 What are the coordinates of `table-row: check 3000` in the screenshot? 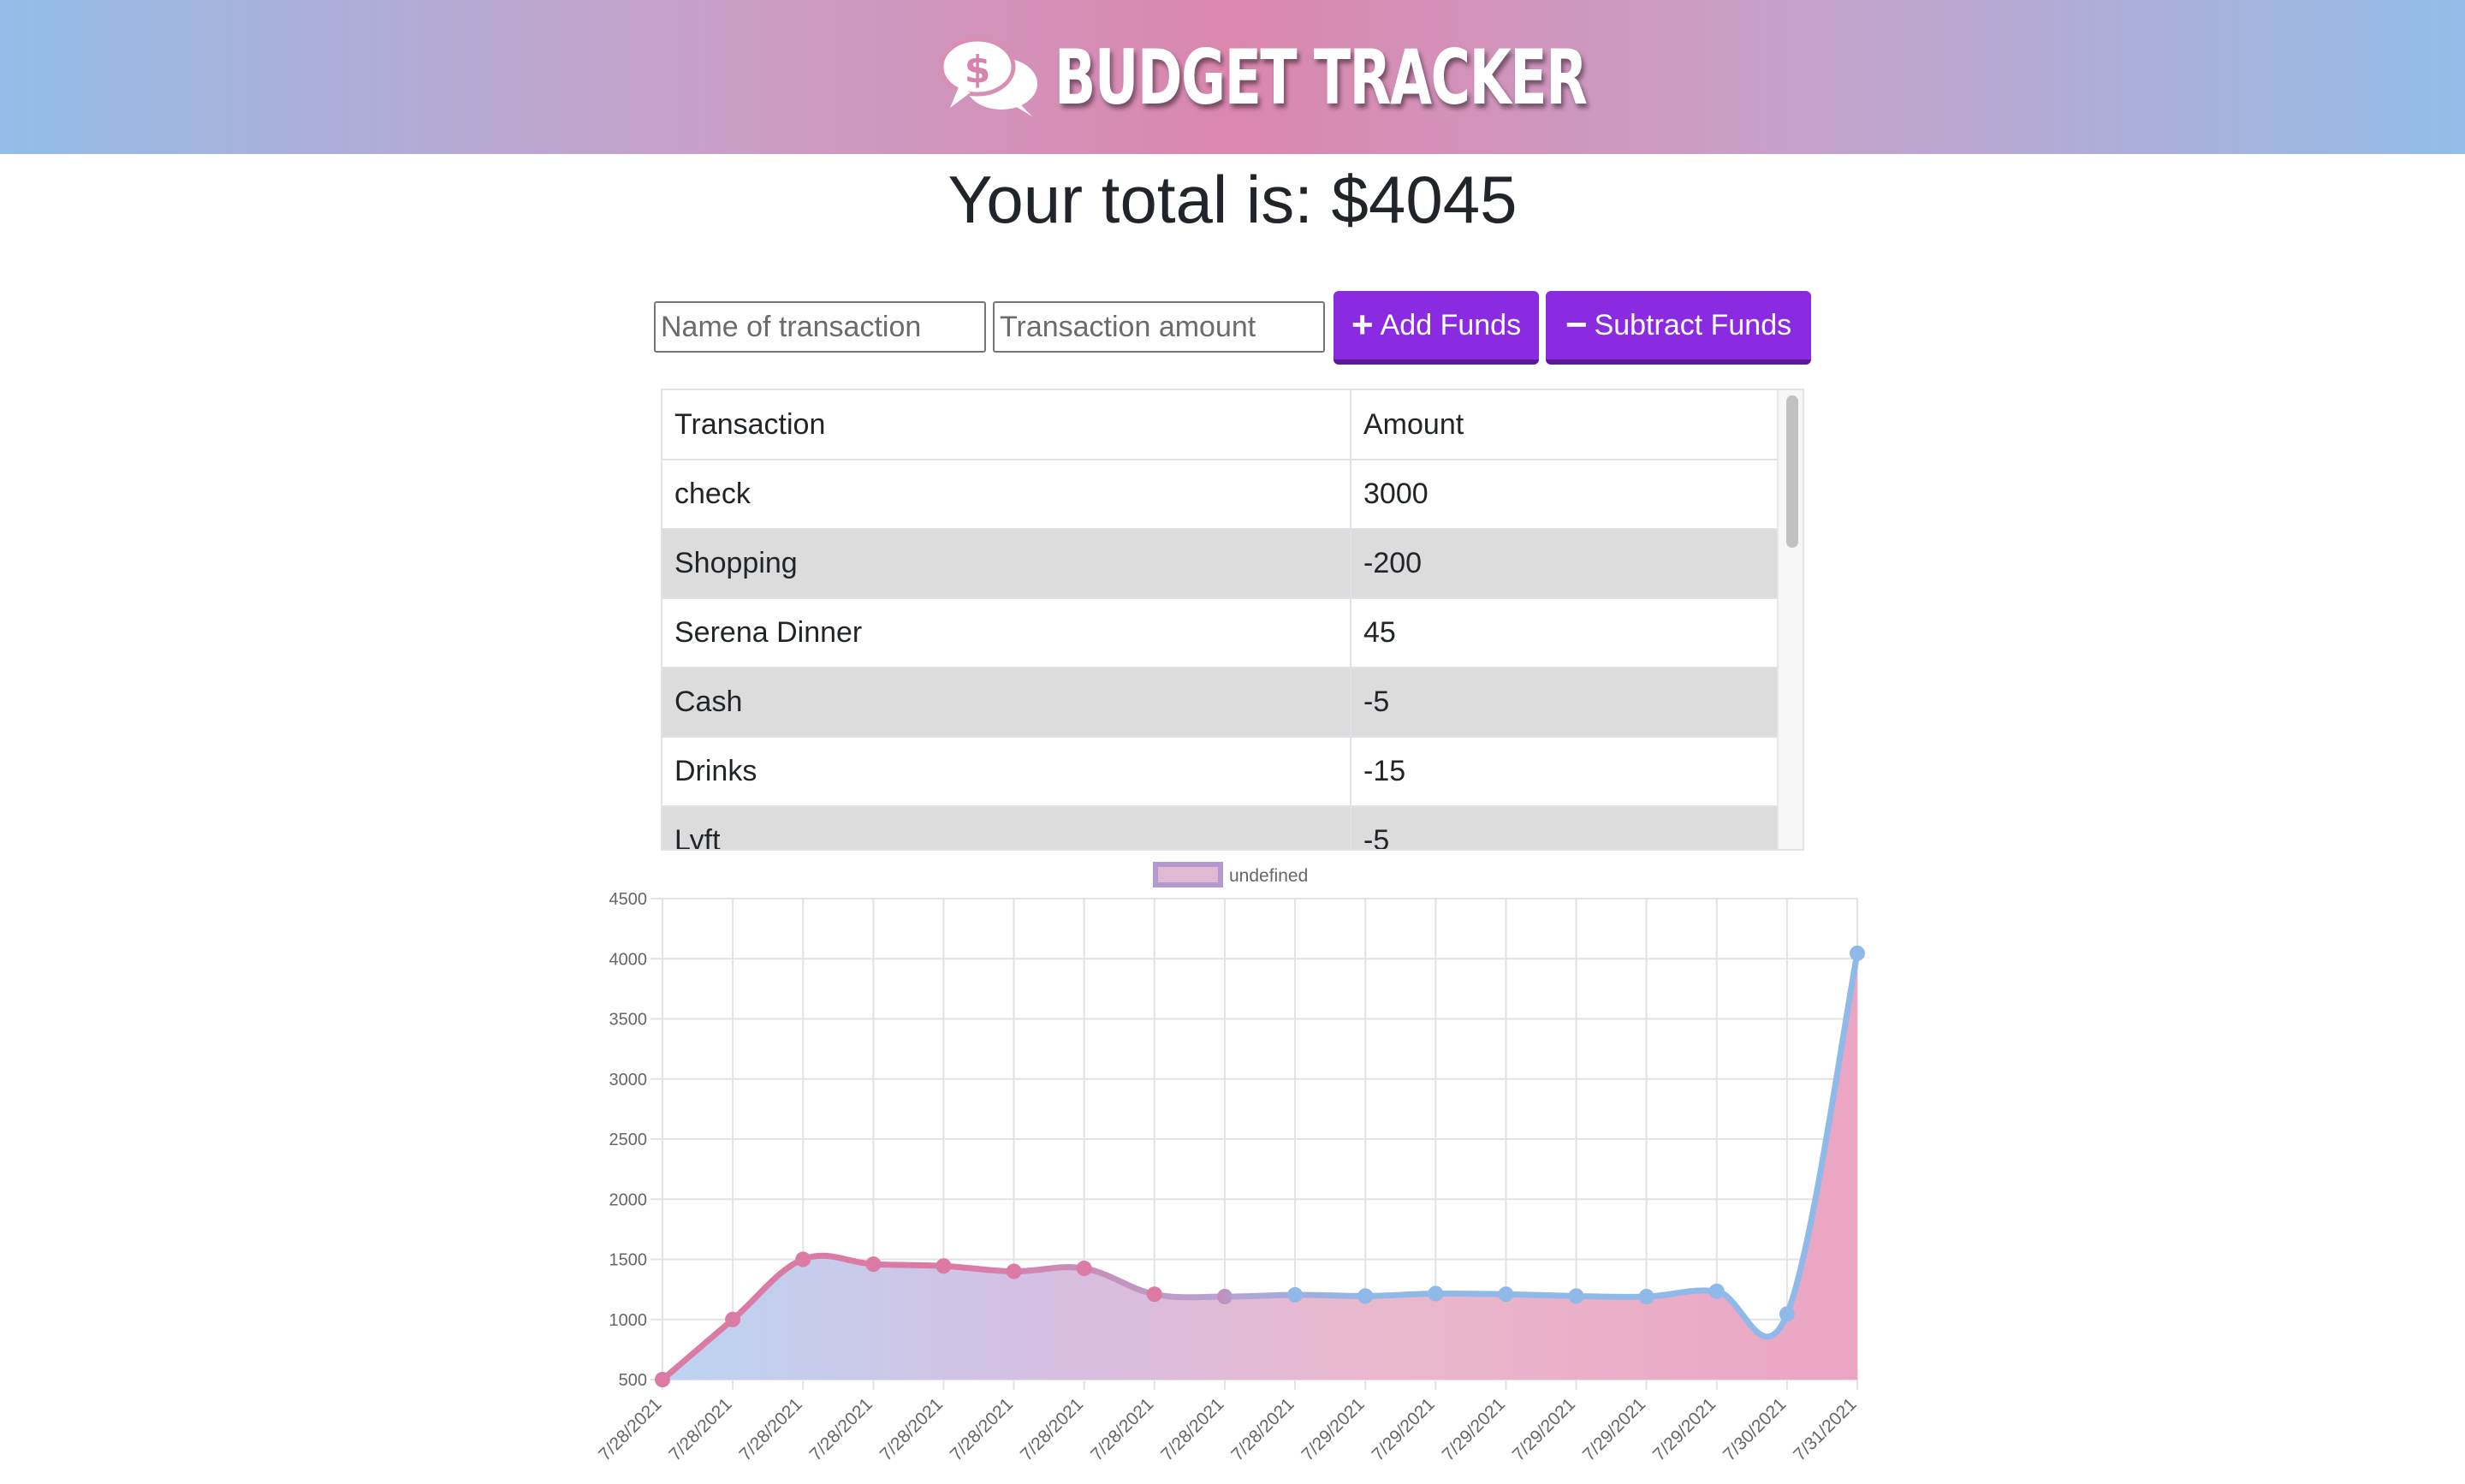 It's located at (1220, 495).